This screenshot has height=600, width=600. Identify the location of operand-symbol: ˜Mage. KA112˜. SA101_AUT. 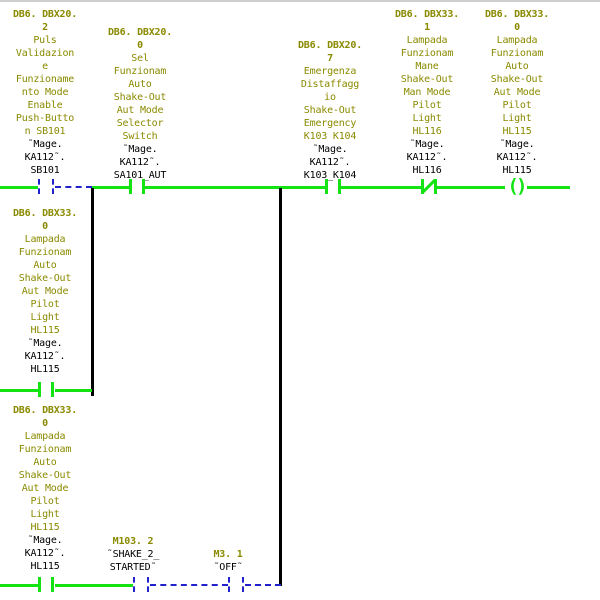
(140, 162).